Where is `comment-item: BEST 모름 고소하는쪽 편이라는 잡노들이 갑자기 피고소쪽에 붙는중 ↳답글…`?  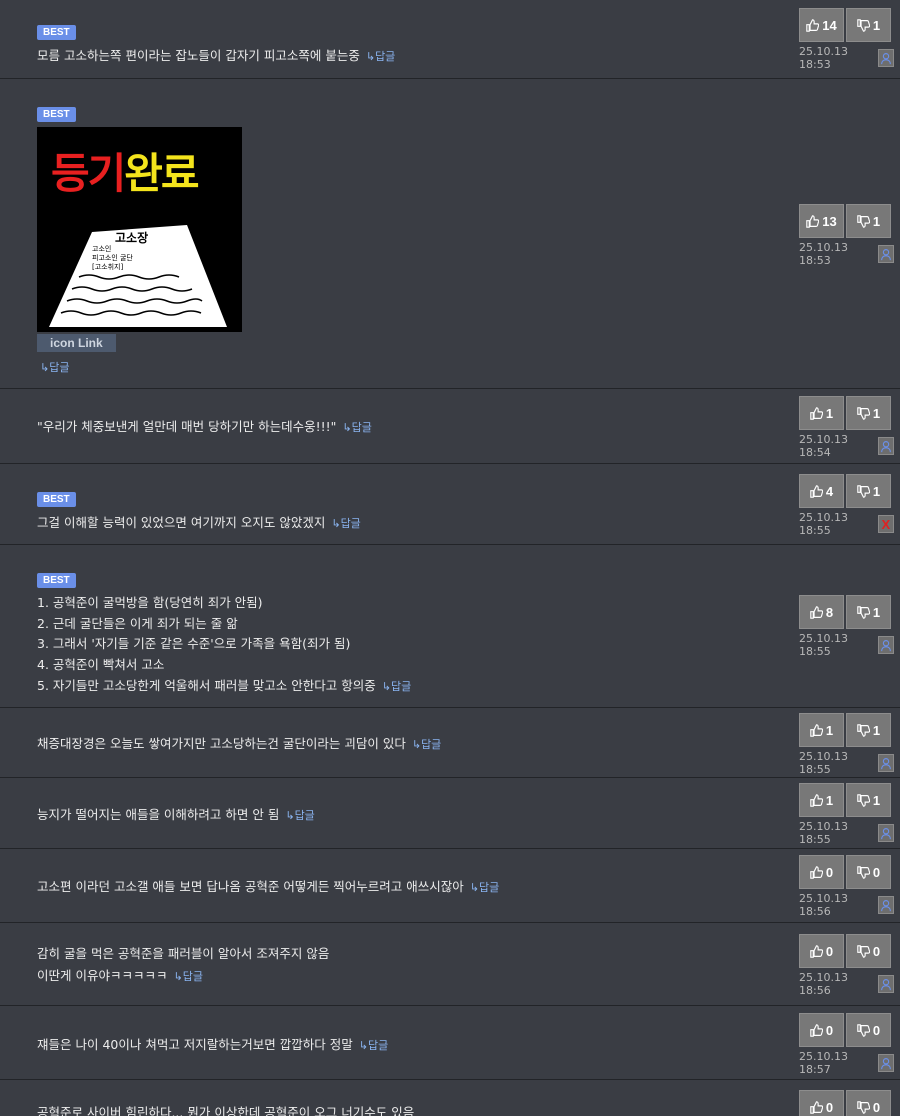 comment-item: BEST 모름 고소하는쪽 편이라는 잡노들이 갑자기 피고소쪽에 붙는중 ↳답글… is located at coordinates (450, 39).